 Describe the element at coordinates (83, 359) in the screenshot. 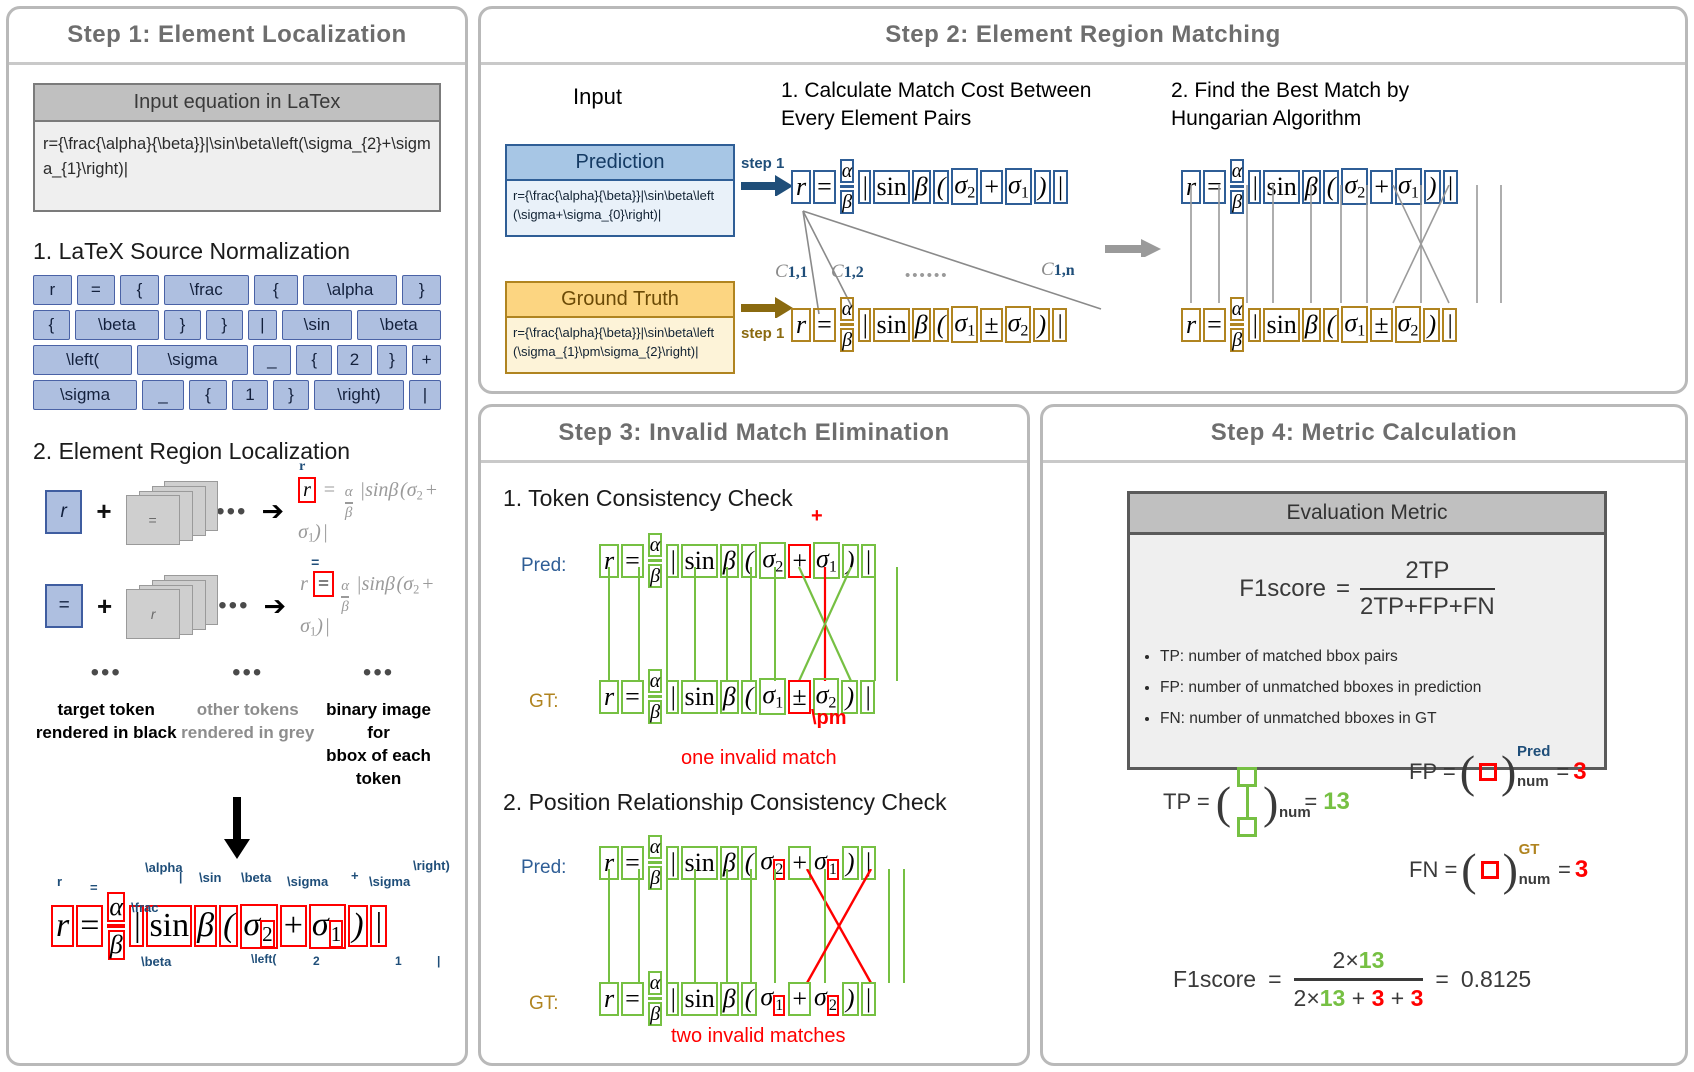

I see `token-cell: \left(` at that location.